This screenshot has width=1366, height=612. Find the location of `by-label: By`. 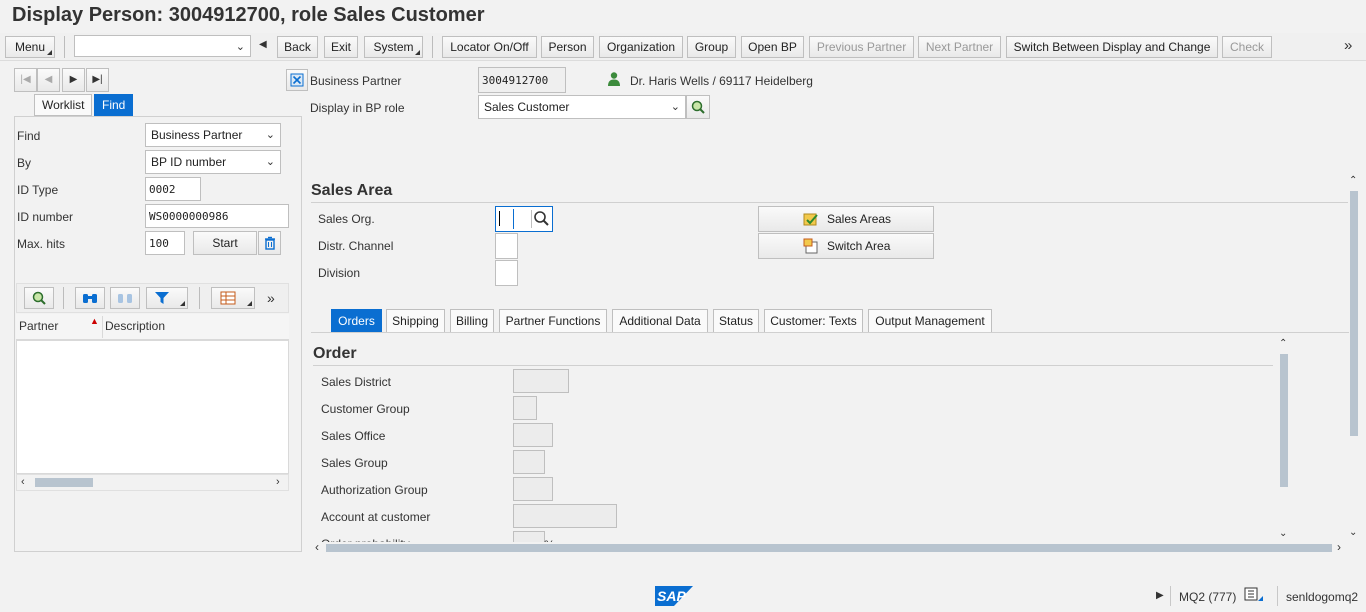

by-label: By is located at coordinates (24, 163).